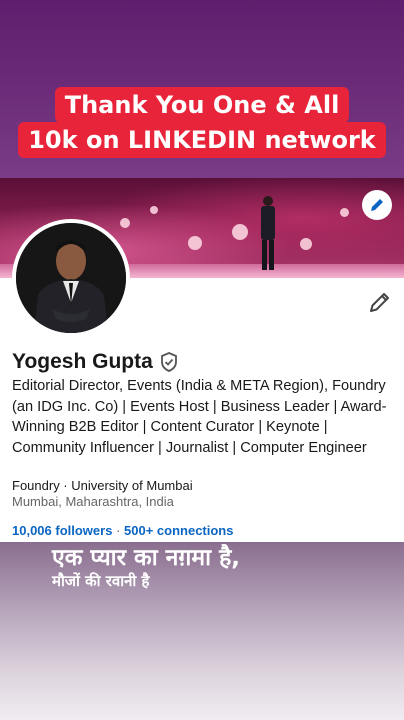 The image size is (404, 720). I want to click on network-stats: 10,006 followers · 500+ connections, so click(122, 530).